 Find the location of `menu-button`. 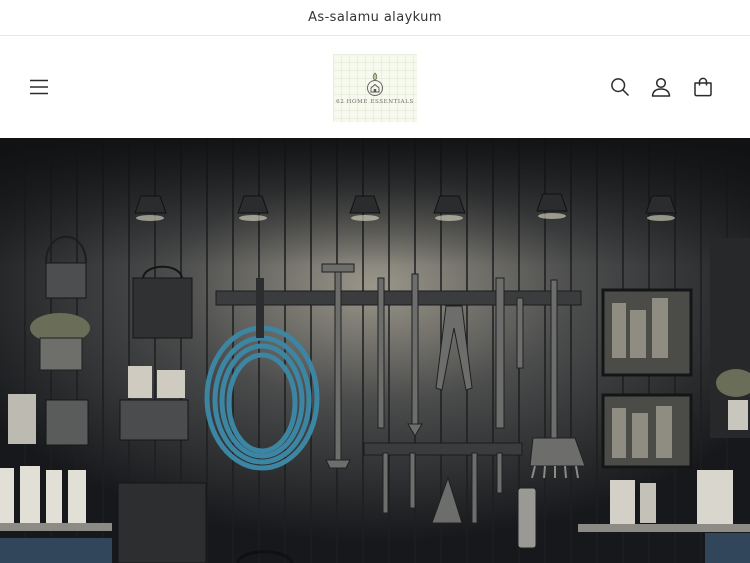

menu-button is located at coordinates (39, 87).